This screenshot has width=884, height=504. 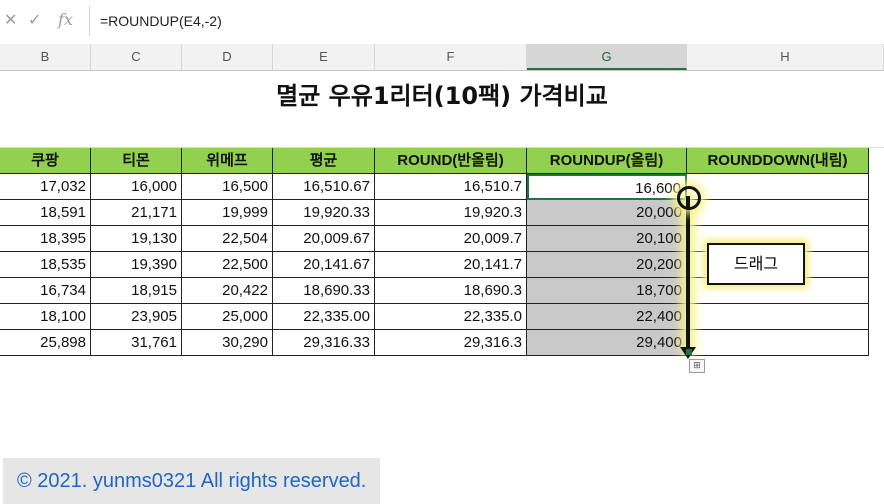 I want to click on cell-tmon: 31,761, so click(x=136, y=343).